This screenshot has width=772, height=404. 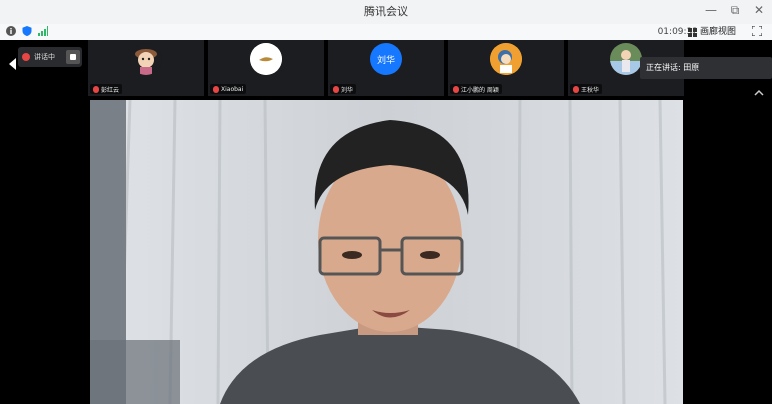 I want to click on chevron-up-icon, so click(x=759, y=93).